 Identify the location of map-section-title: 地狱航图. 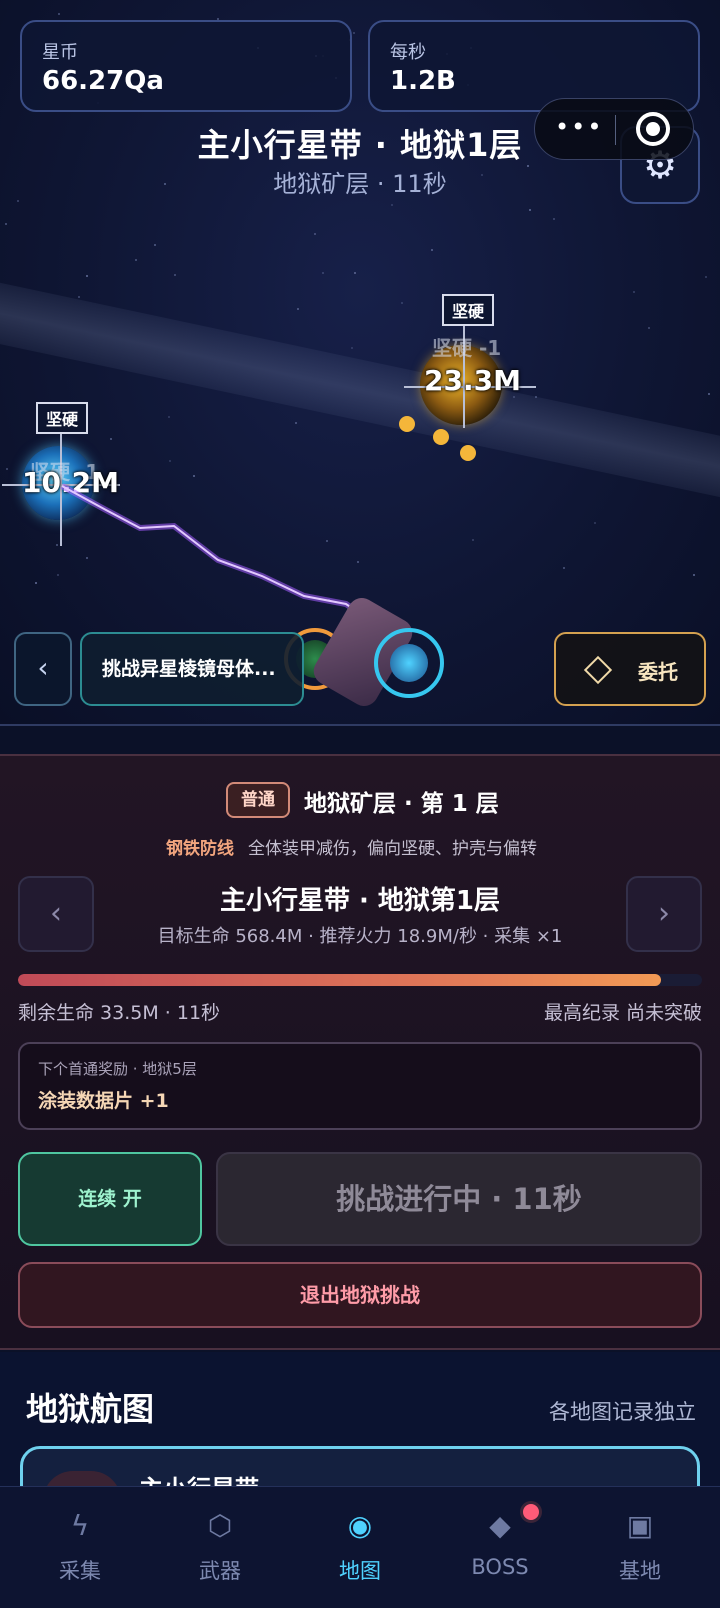
(90, 1409).